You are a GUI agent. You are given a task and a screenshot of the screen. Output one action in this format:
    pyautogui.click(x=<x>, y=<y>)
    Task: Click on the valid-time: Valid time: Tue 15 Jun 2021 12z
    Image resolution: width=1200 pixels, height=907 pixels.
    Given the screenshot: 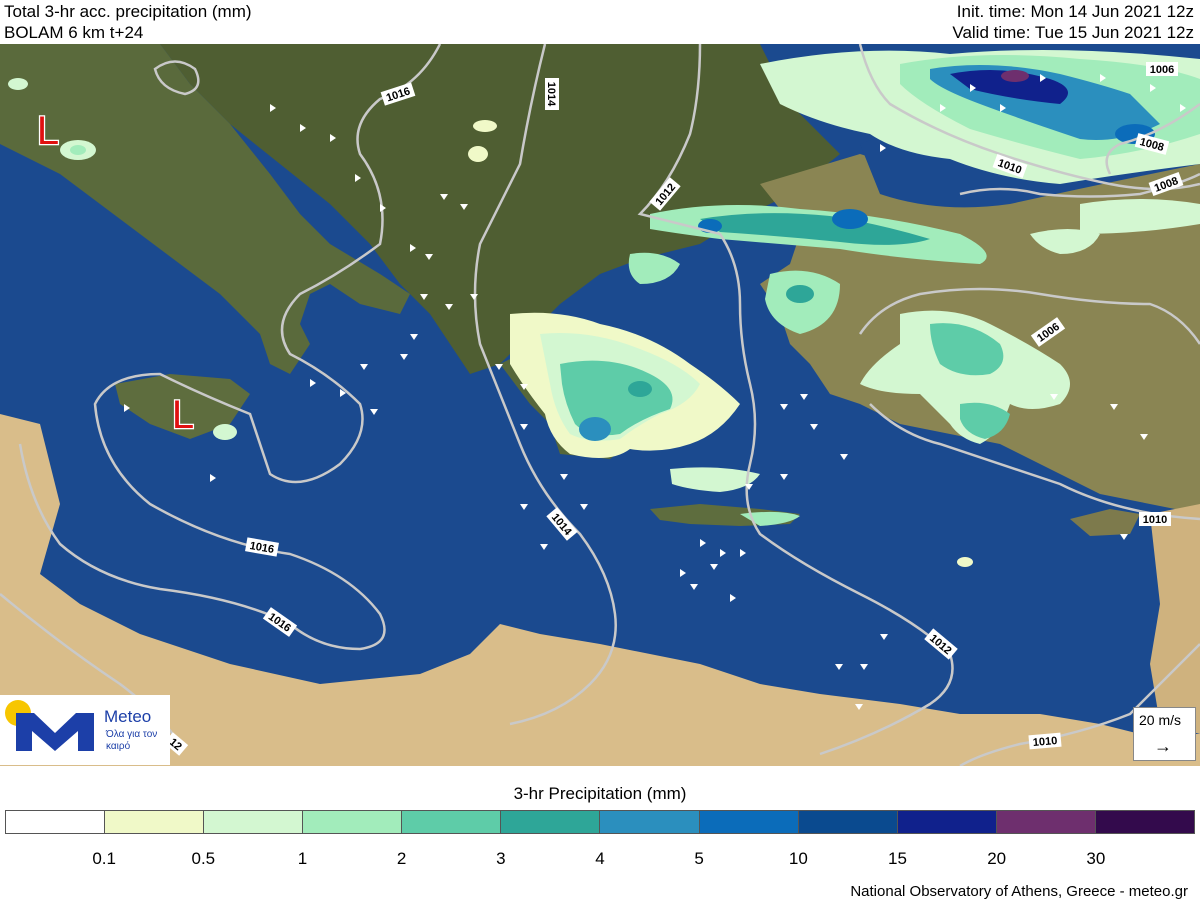 What is the action you would take?
    pyautogui.click(x=1073, y=32)
    